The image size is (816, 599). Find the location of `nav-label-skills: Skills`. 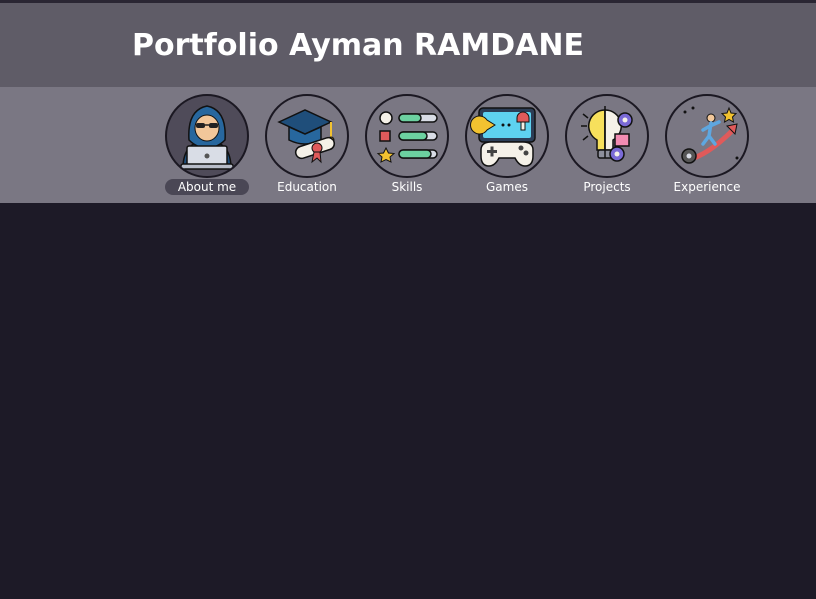

nav-label-skills: Skills is located at coordinates (407, 187).